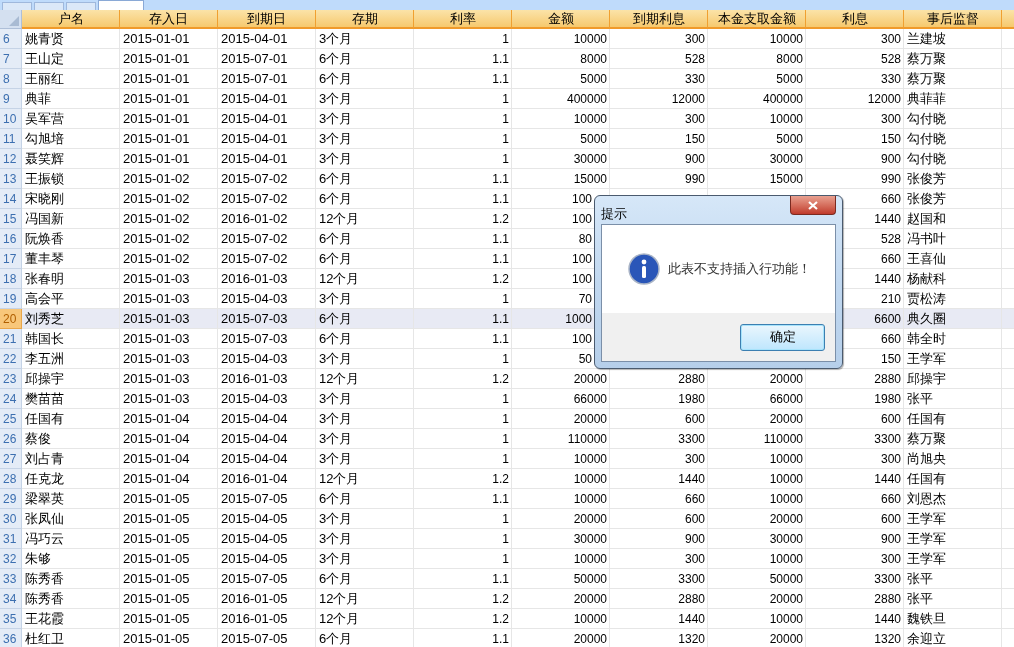 This screenshot has width=1014, height=647. I want to click on row-number: 21, so click(11, 339).